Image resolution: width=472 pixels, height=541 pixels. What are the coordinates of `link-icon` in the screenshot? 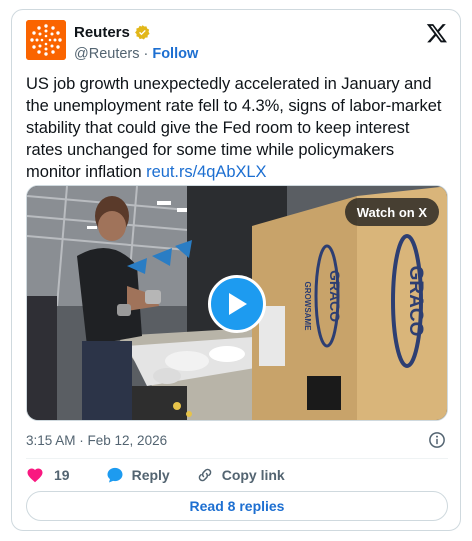 It's located at (205, 475).